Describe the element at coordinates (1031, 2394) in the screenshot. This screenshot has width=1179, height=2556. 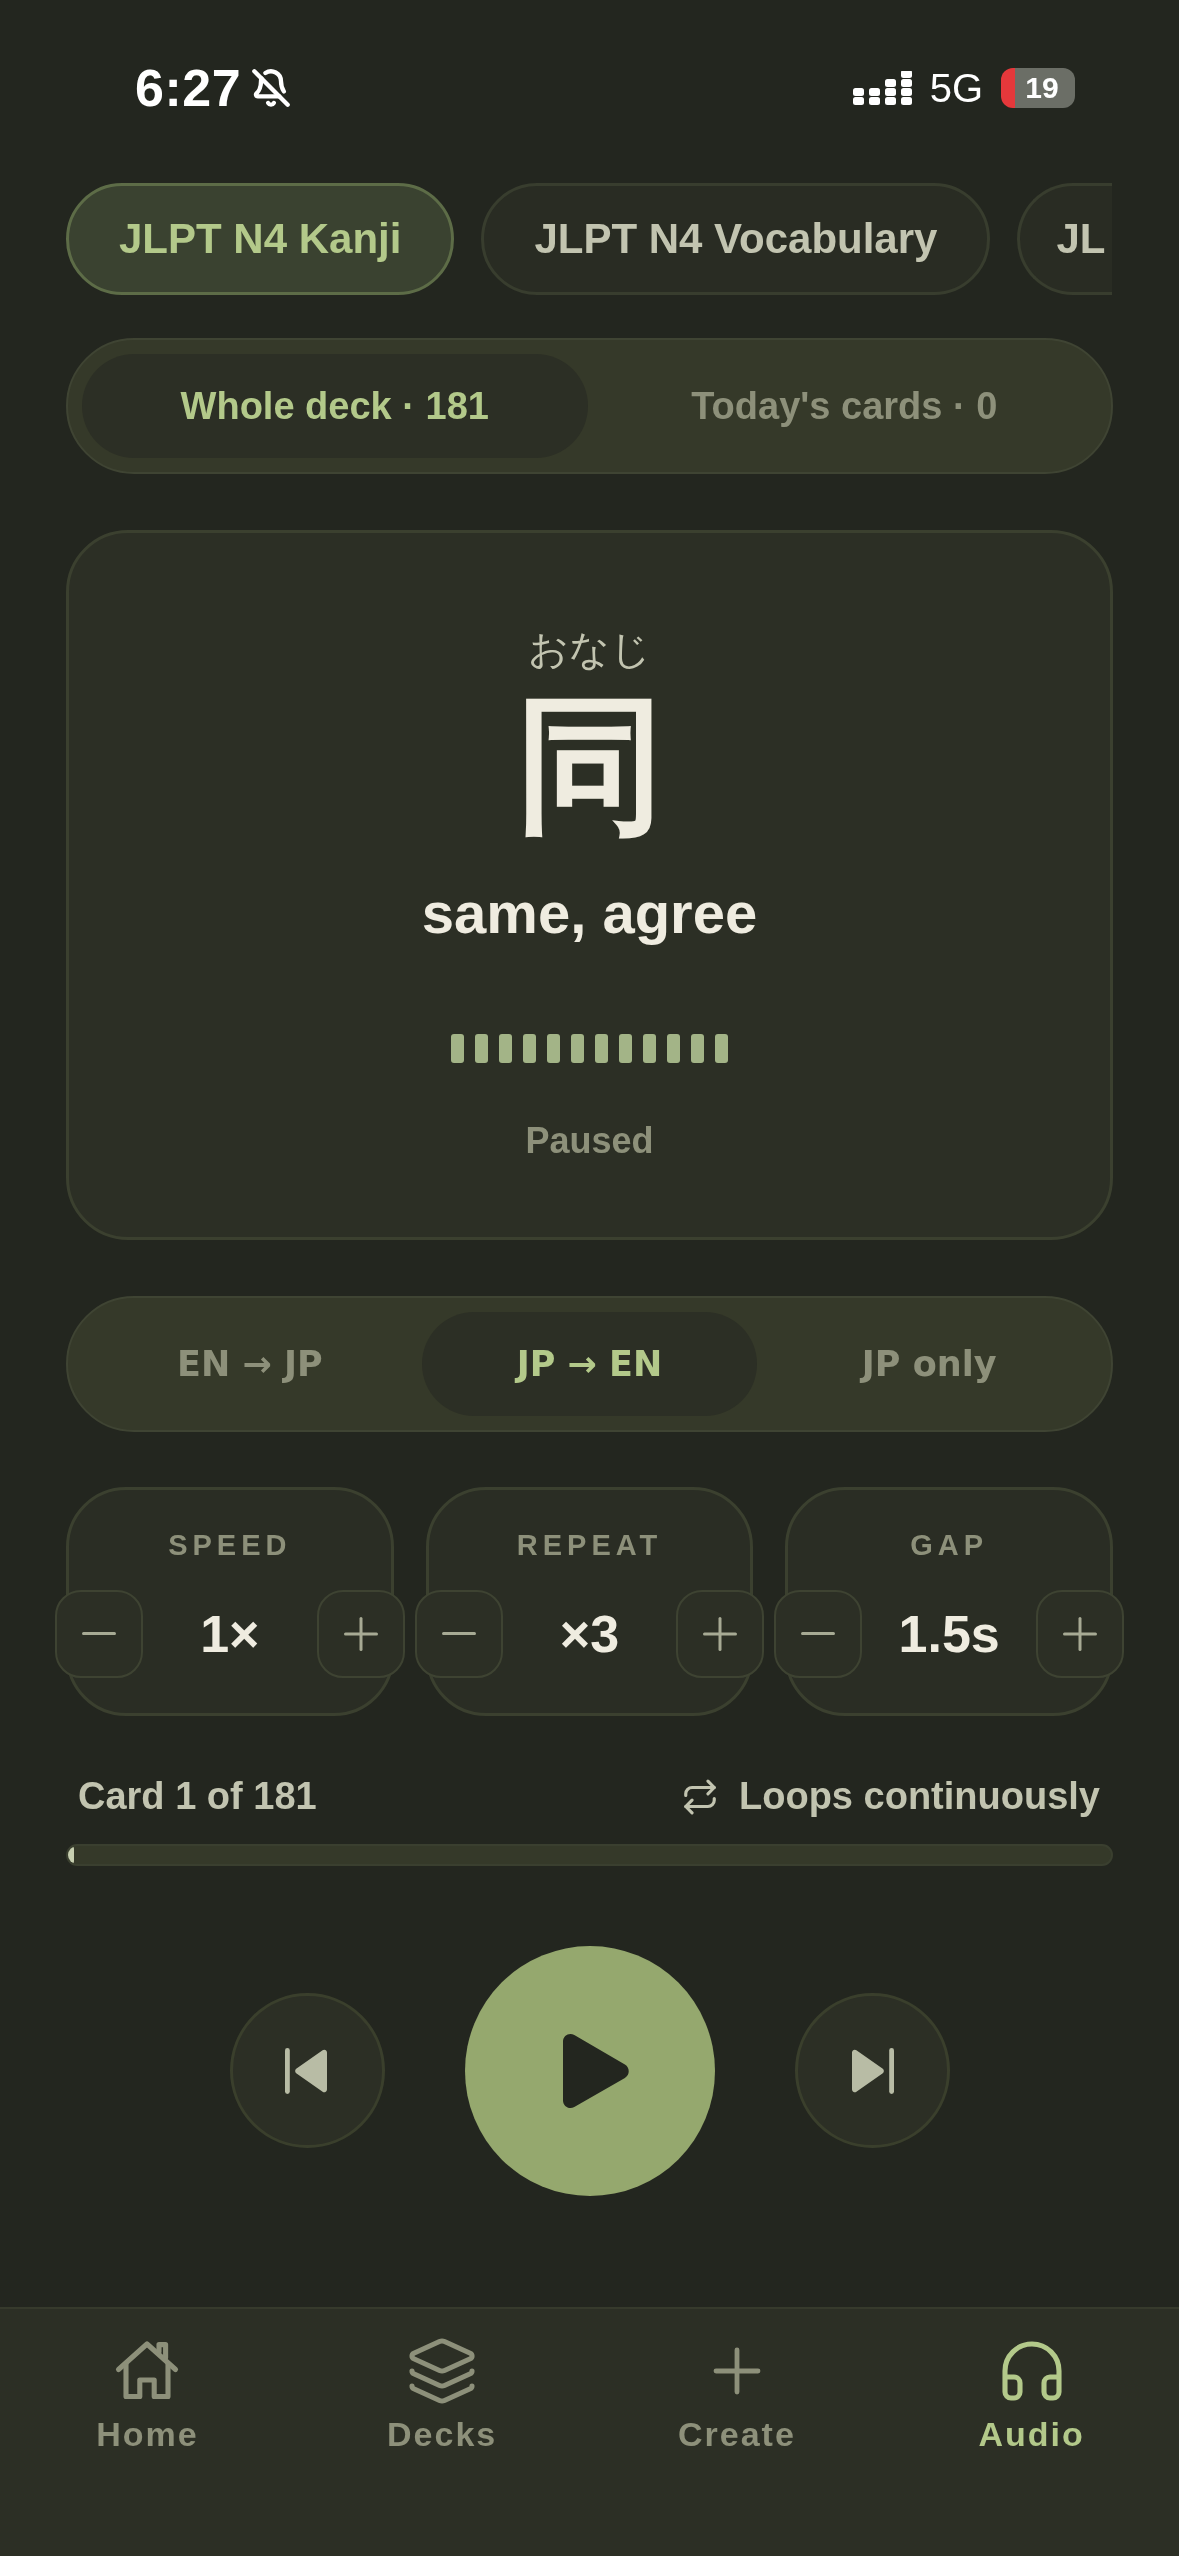
I see `tab-item: Audio` at that location.